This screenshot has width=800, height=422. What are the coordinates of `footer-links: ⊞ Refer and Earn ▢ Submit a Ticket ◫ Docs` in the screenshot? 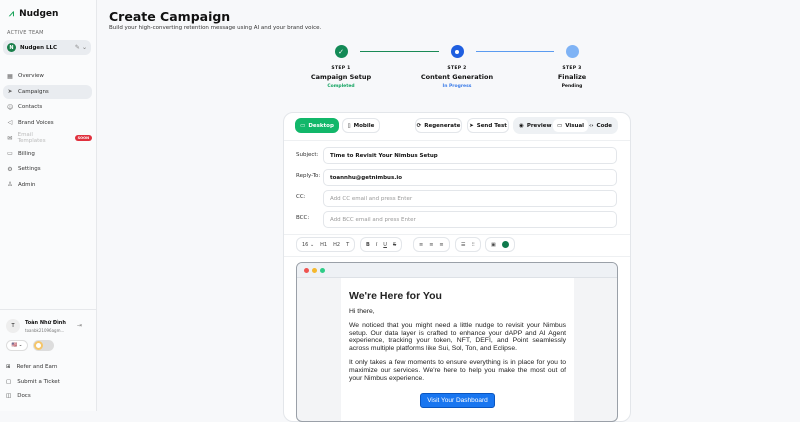 It's located at (33, 382).